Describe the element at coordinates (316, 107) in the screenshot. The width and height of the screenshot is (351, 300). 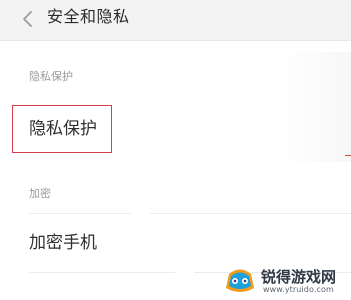
I see `right-fade-overlay` at that location.